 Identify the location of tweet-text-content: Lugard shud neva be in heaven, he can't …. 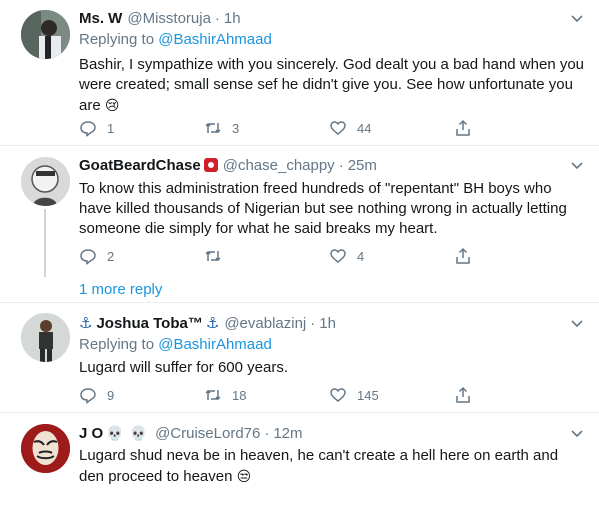
(319, 466).